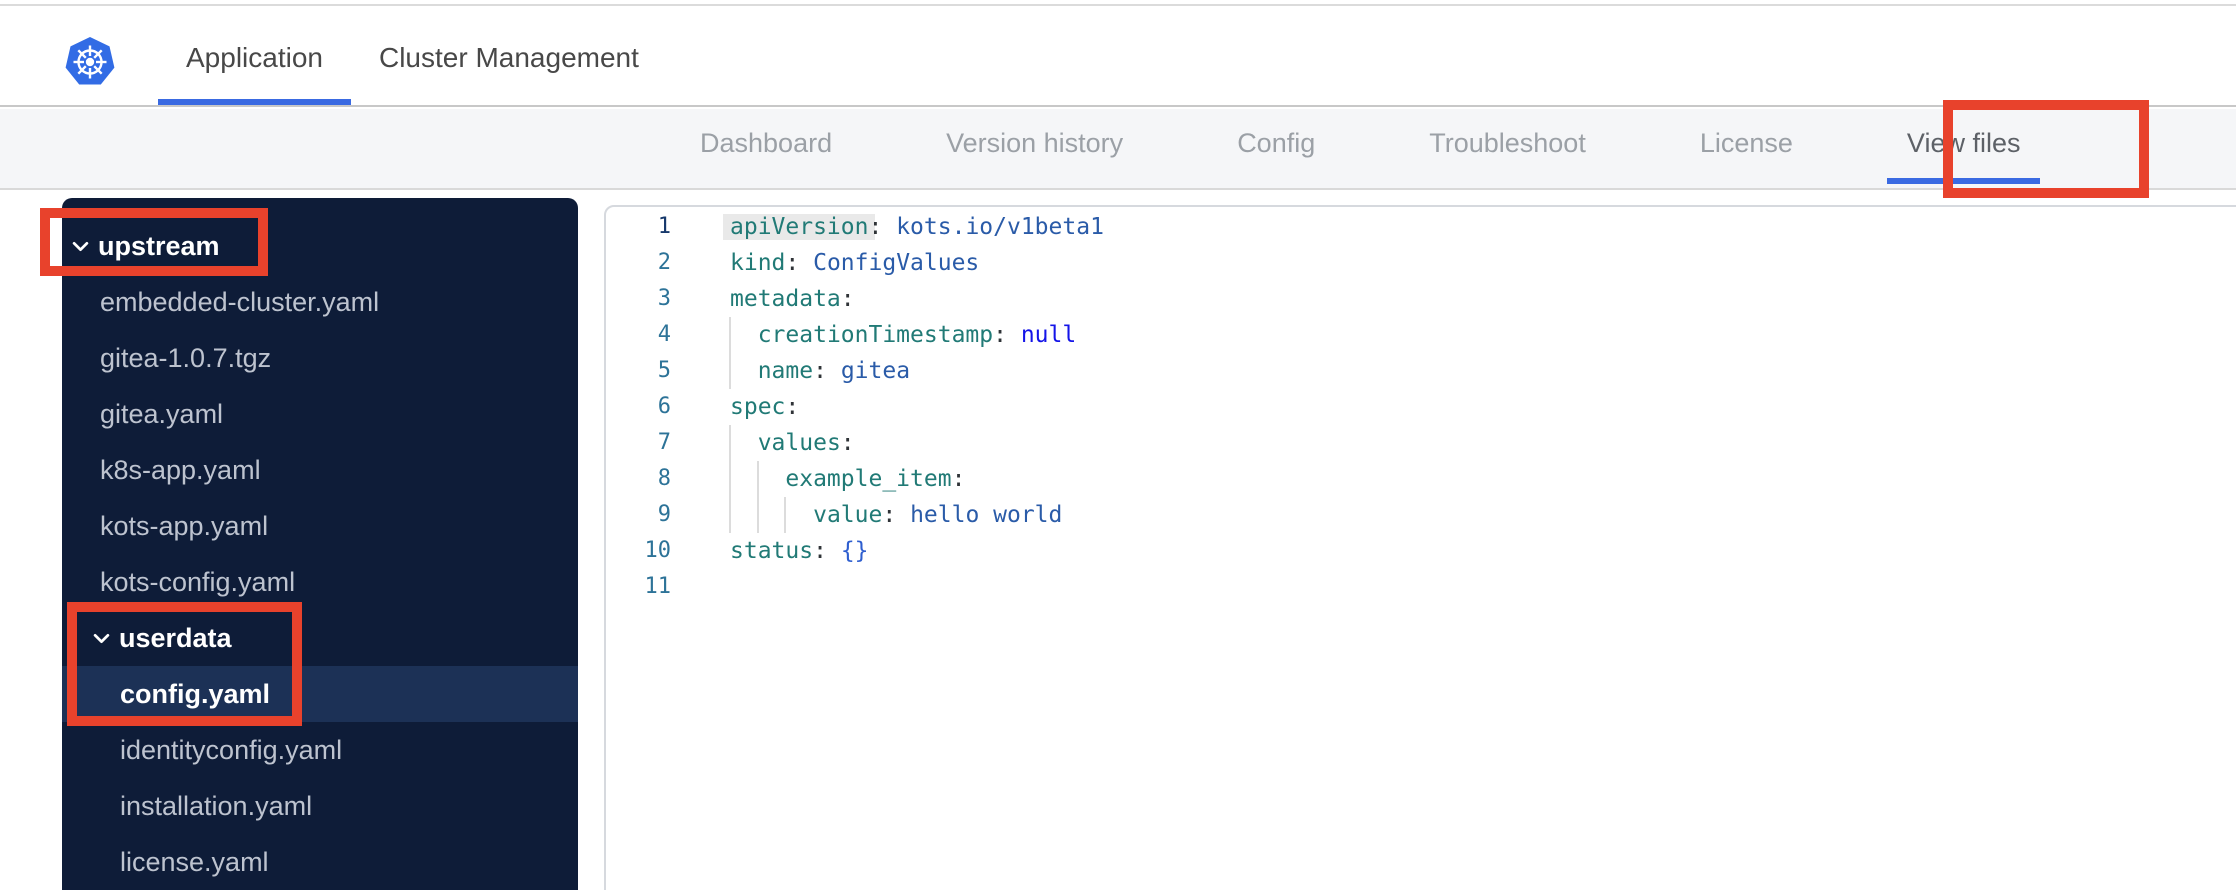  What do you see at coordinates (509, 55) in the screenshot?
I see `tab-cluster-management: Cluster Management` at bounding box center [509, 55].